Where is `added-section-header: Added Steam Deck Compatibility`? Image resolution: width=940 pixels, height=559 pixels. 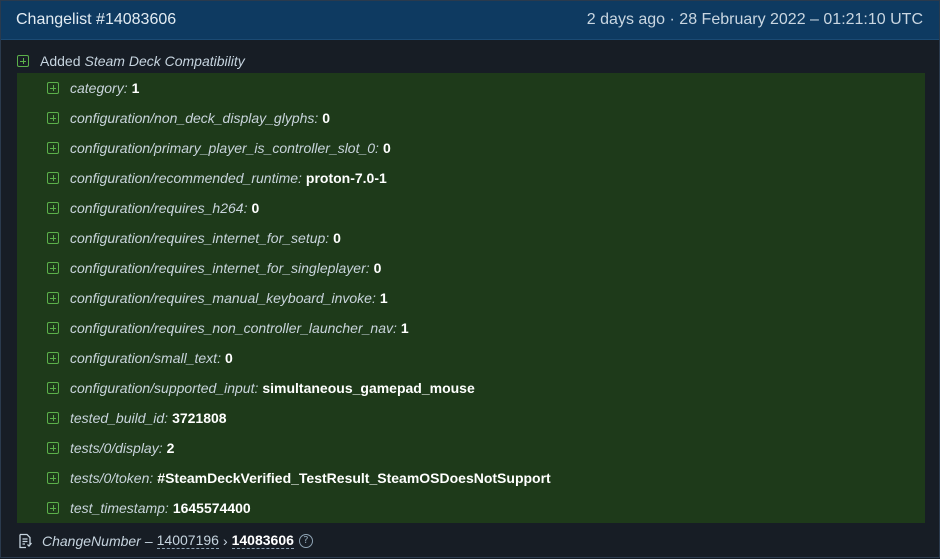
added-section-header: Added Steam Deck Compatibility is located at coordinates (470, 61).